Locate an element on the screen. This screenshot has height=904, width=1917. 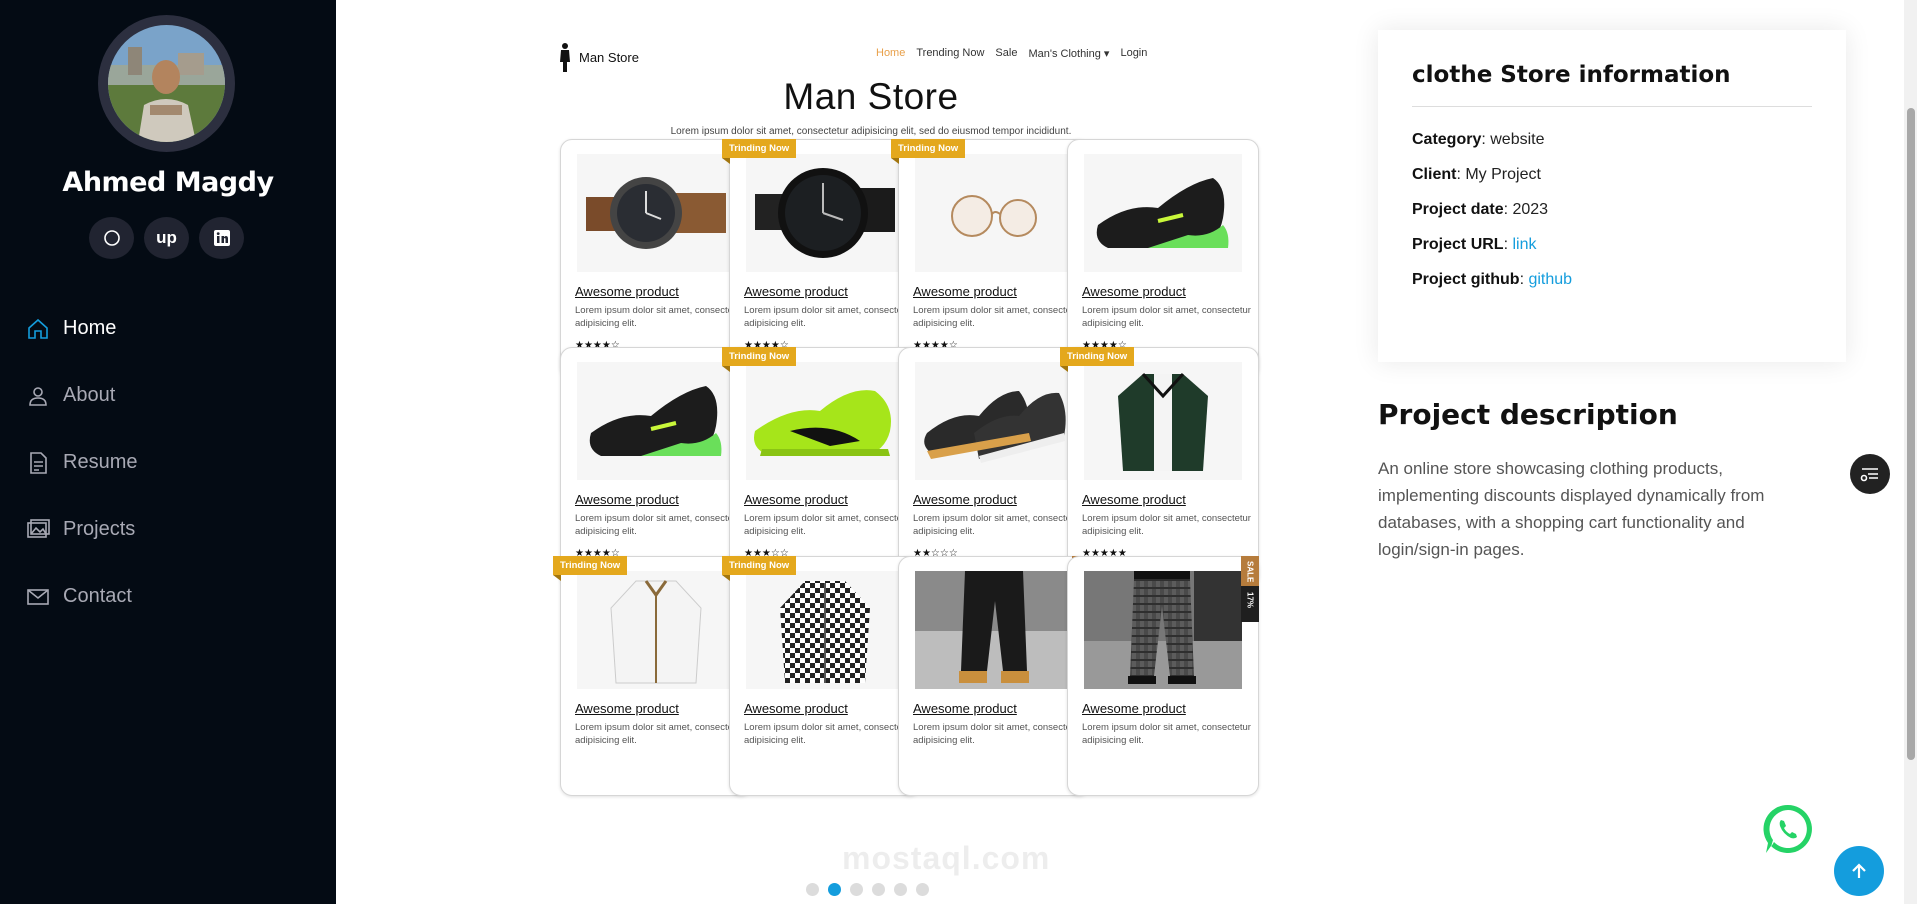
sidebar-nav: Home About Resume Projects Contact is located at coordinates (80, 462).